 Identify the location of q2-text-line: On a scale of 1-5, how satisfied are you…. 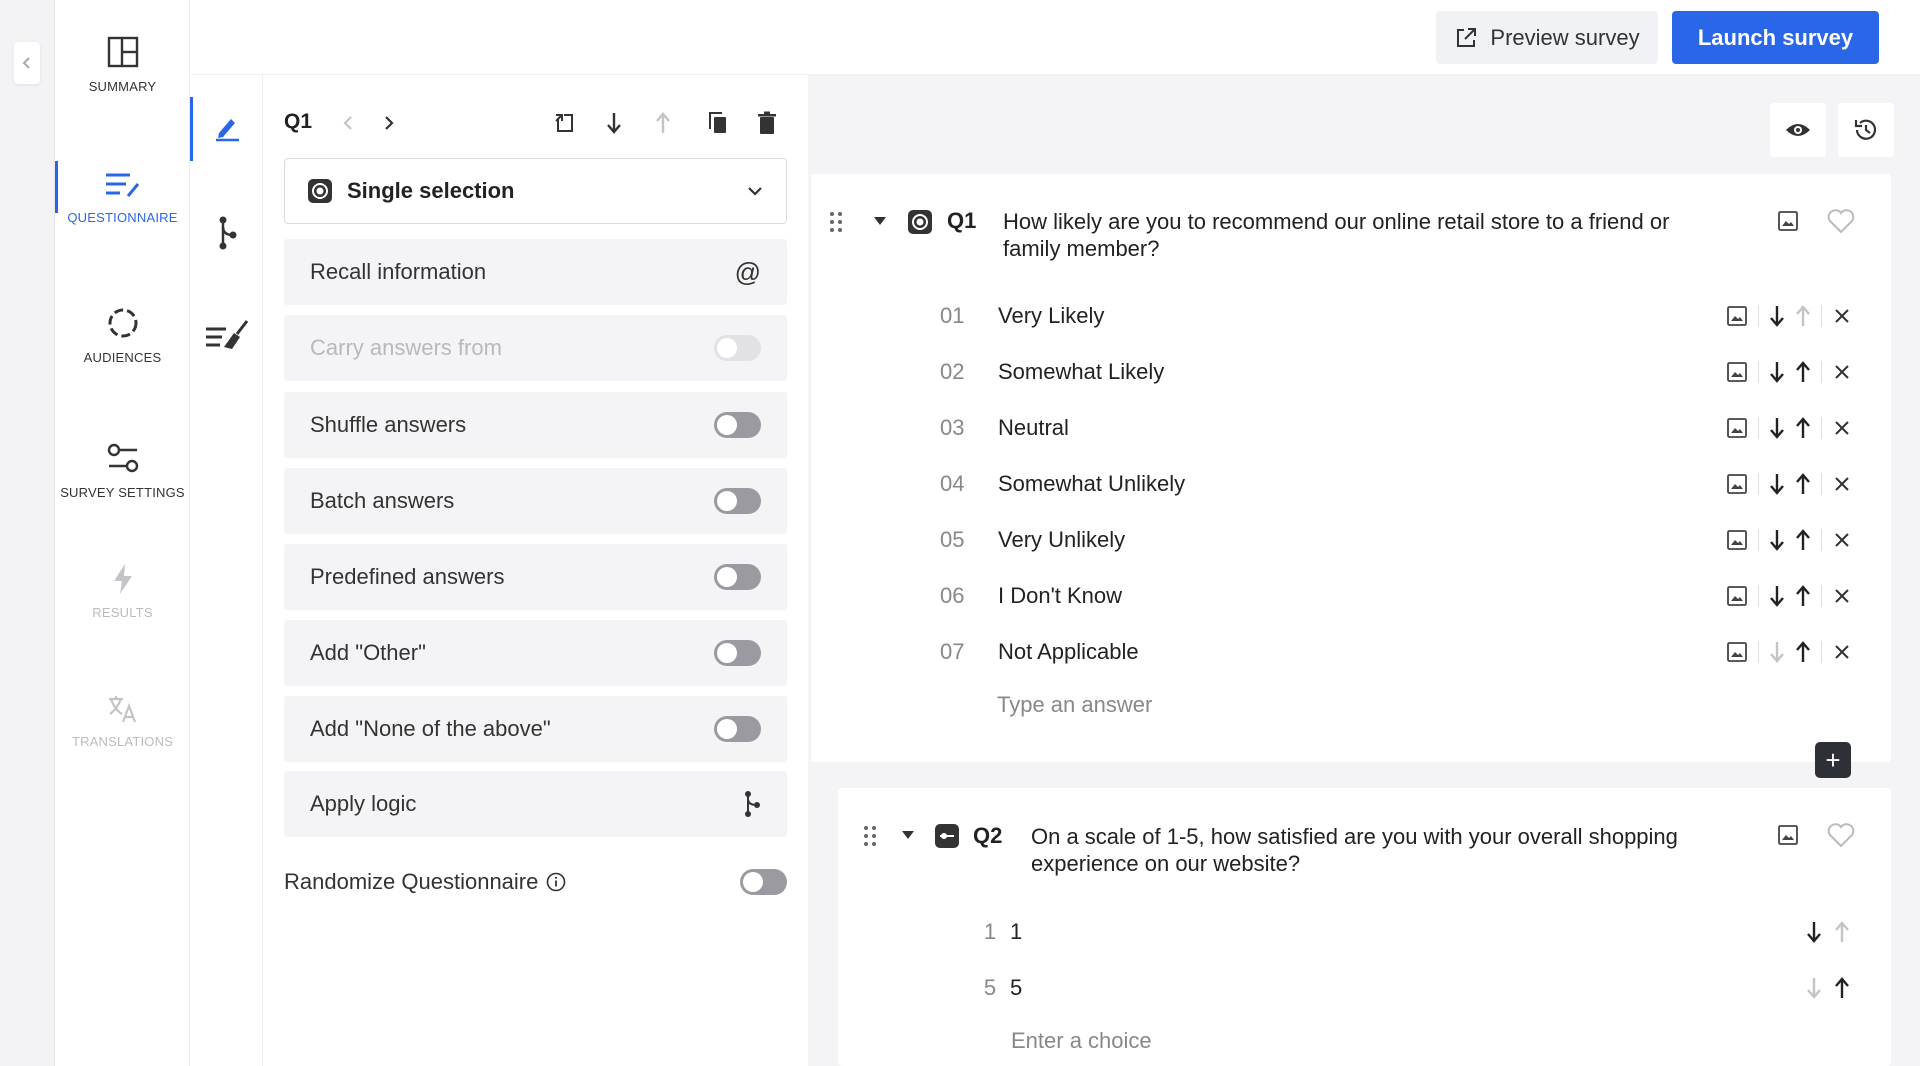
(1354, 836).